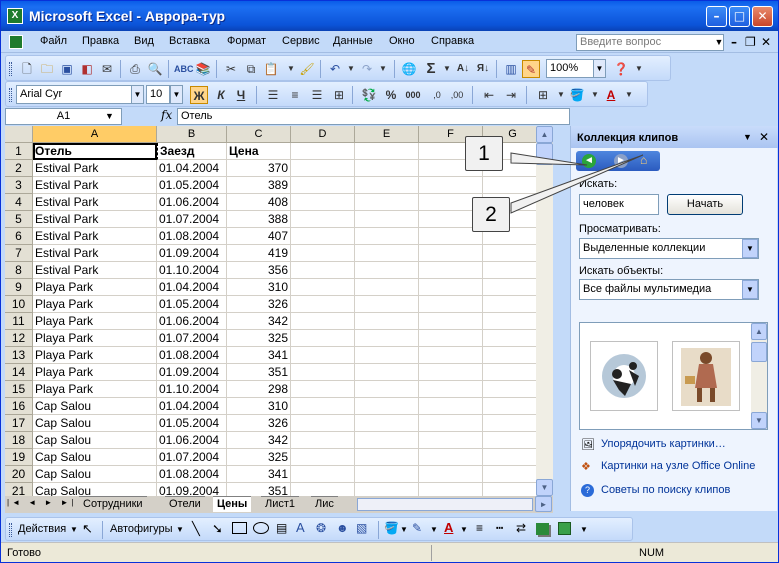 This screenshot has height=563, width=779. What do you see at coordinates (241, 95) in the screenshot?
I see `underline-button: Ч` at bounding box center [241, 95].